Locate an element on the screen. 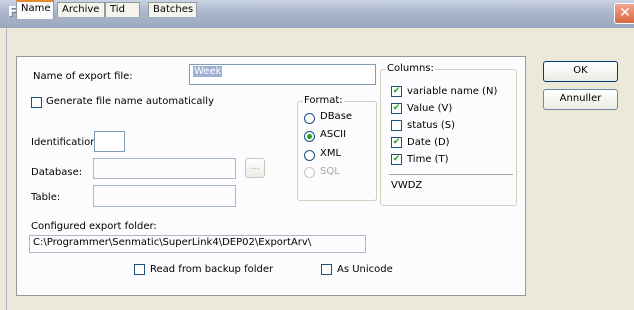 The width and height of the screenshot is (634, 310). tab-tid: Tid is located at coordinates (122, 9).